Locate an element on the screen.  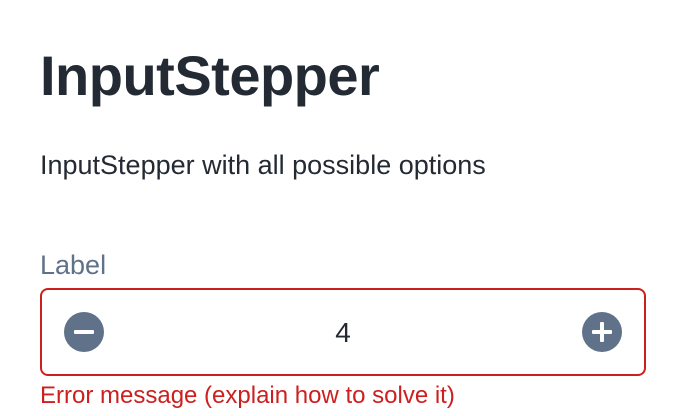
plus-circle-icon is located at coordinates (602, 332).